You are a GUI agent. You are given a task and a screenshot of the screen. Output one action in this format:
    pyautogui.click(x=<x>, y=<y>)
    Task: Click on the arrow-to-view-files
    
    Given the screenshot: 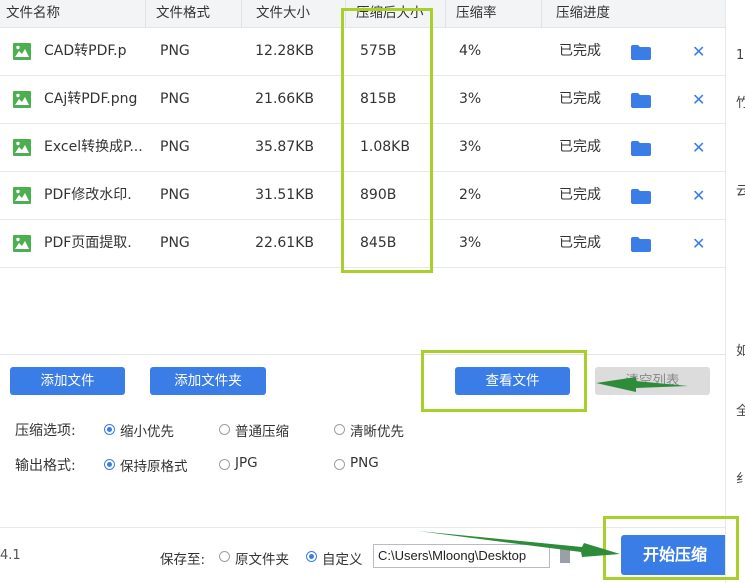 What is the action you would take?
    pyautogui.click(x=642, y=384)
    